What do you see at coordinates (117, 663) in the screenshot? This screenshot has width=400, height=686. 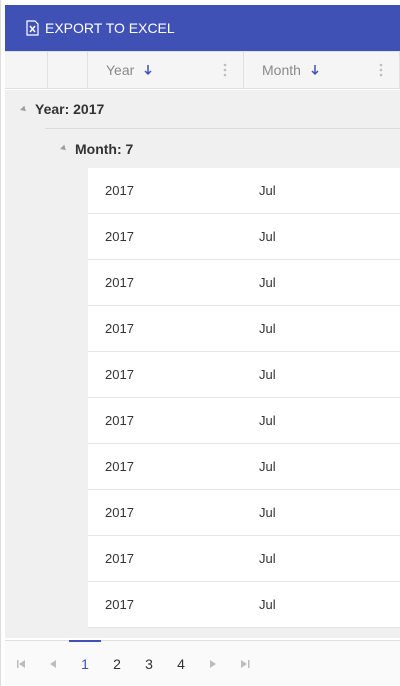 I see `page-button-2: 2` at bounding box center [117, 663].